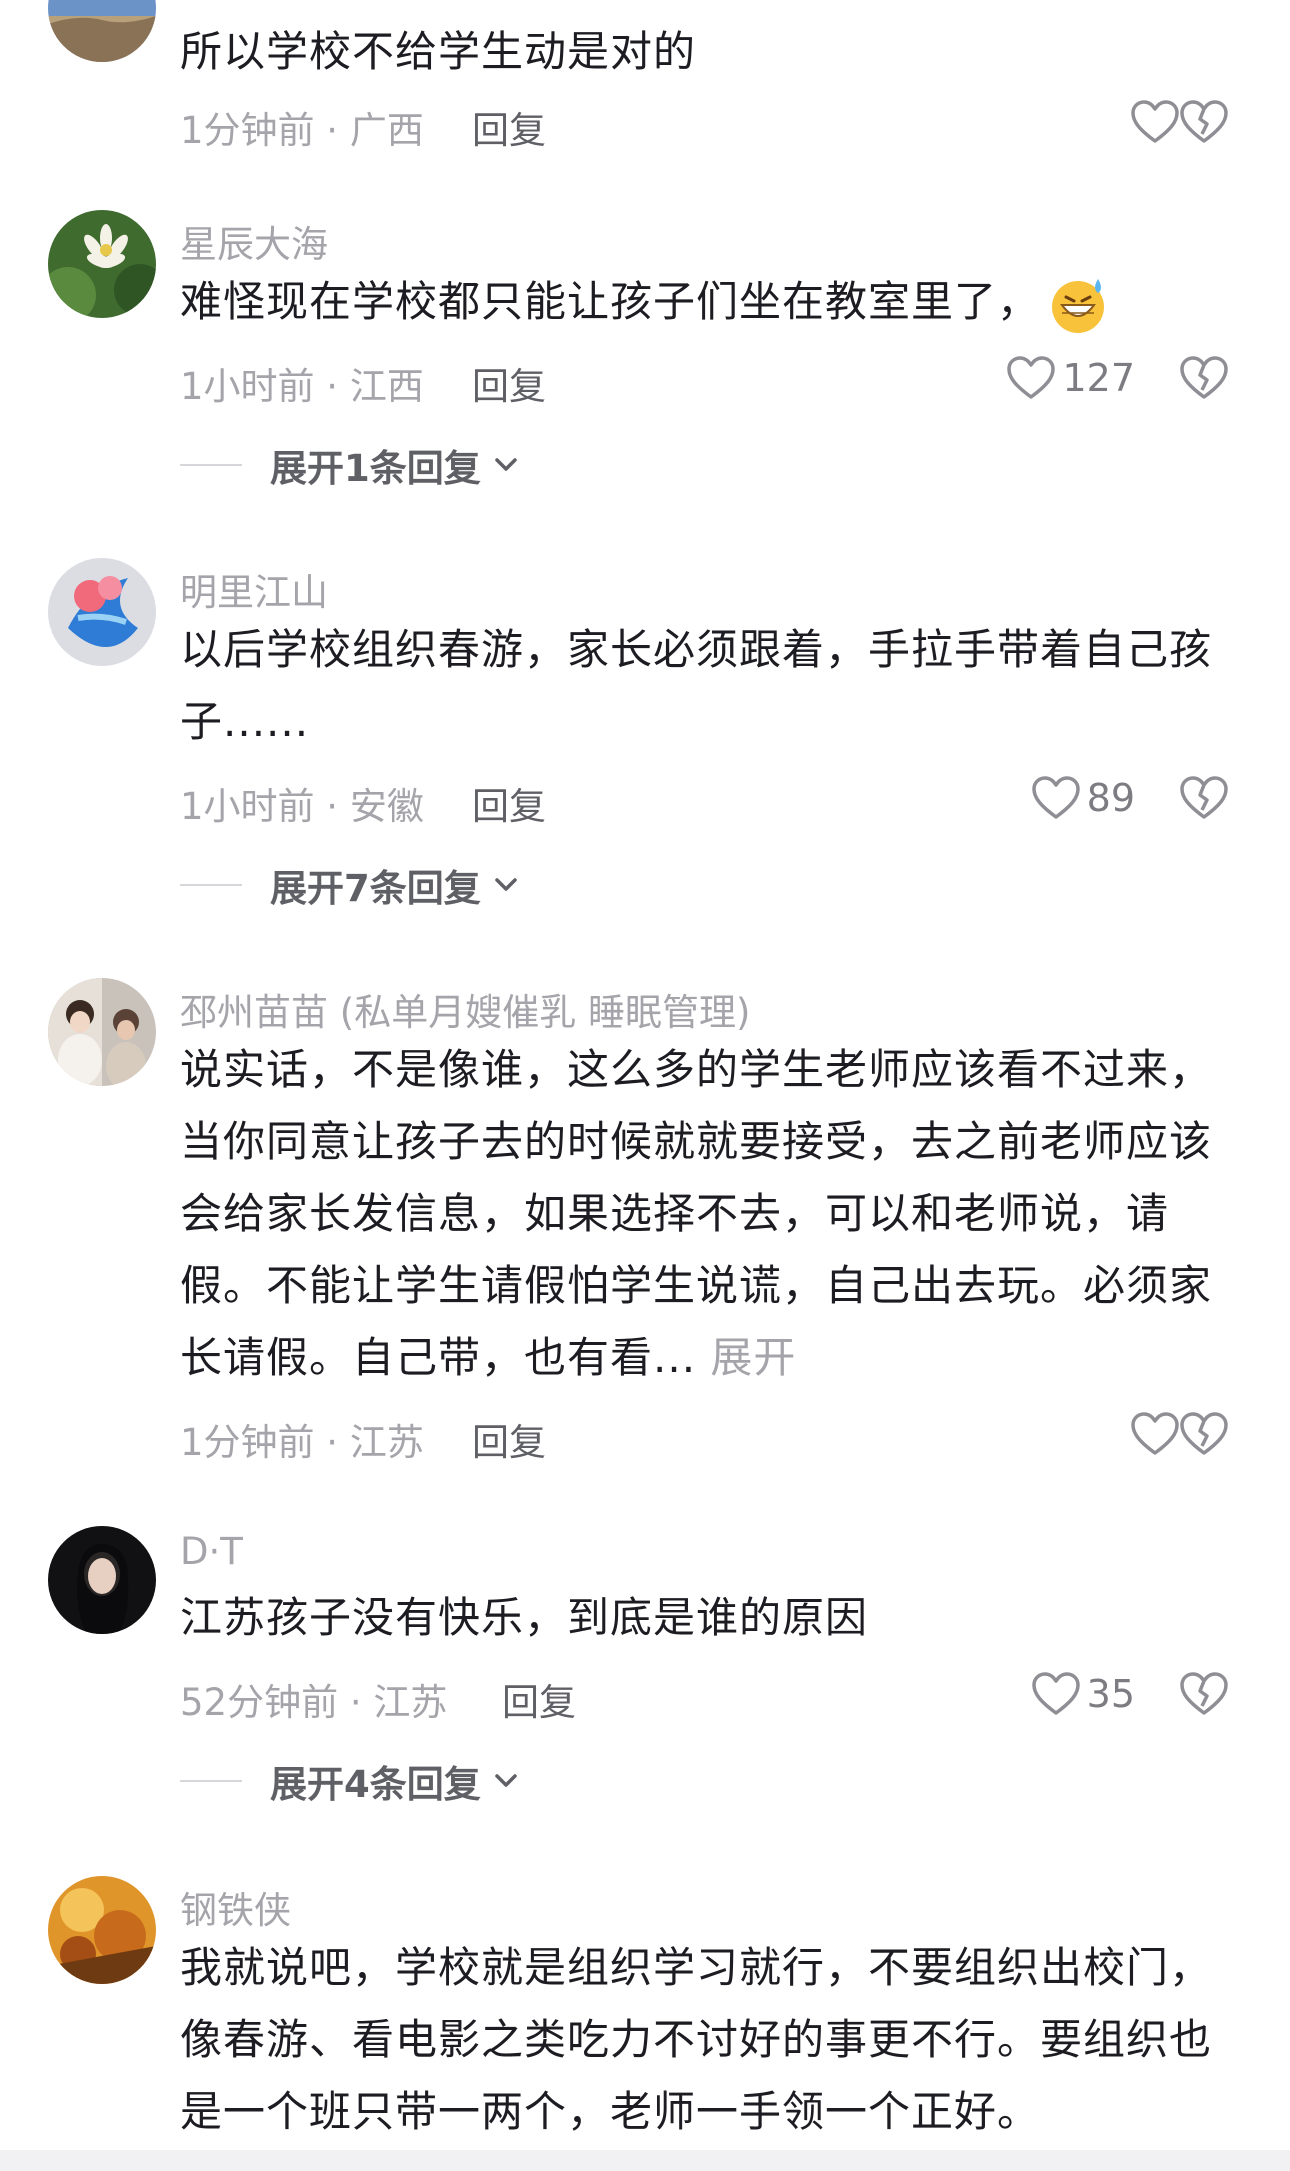 The image size is (1290, 2171). I want to click on like-button: 127, so click(1055, 378).